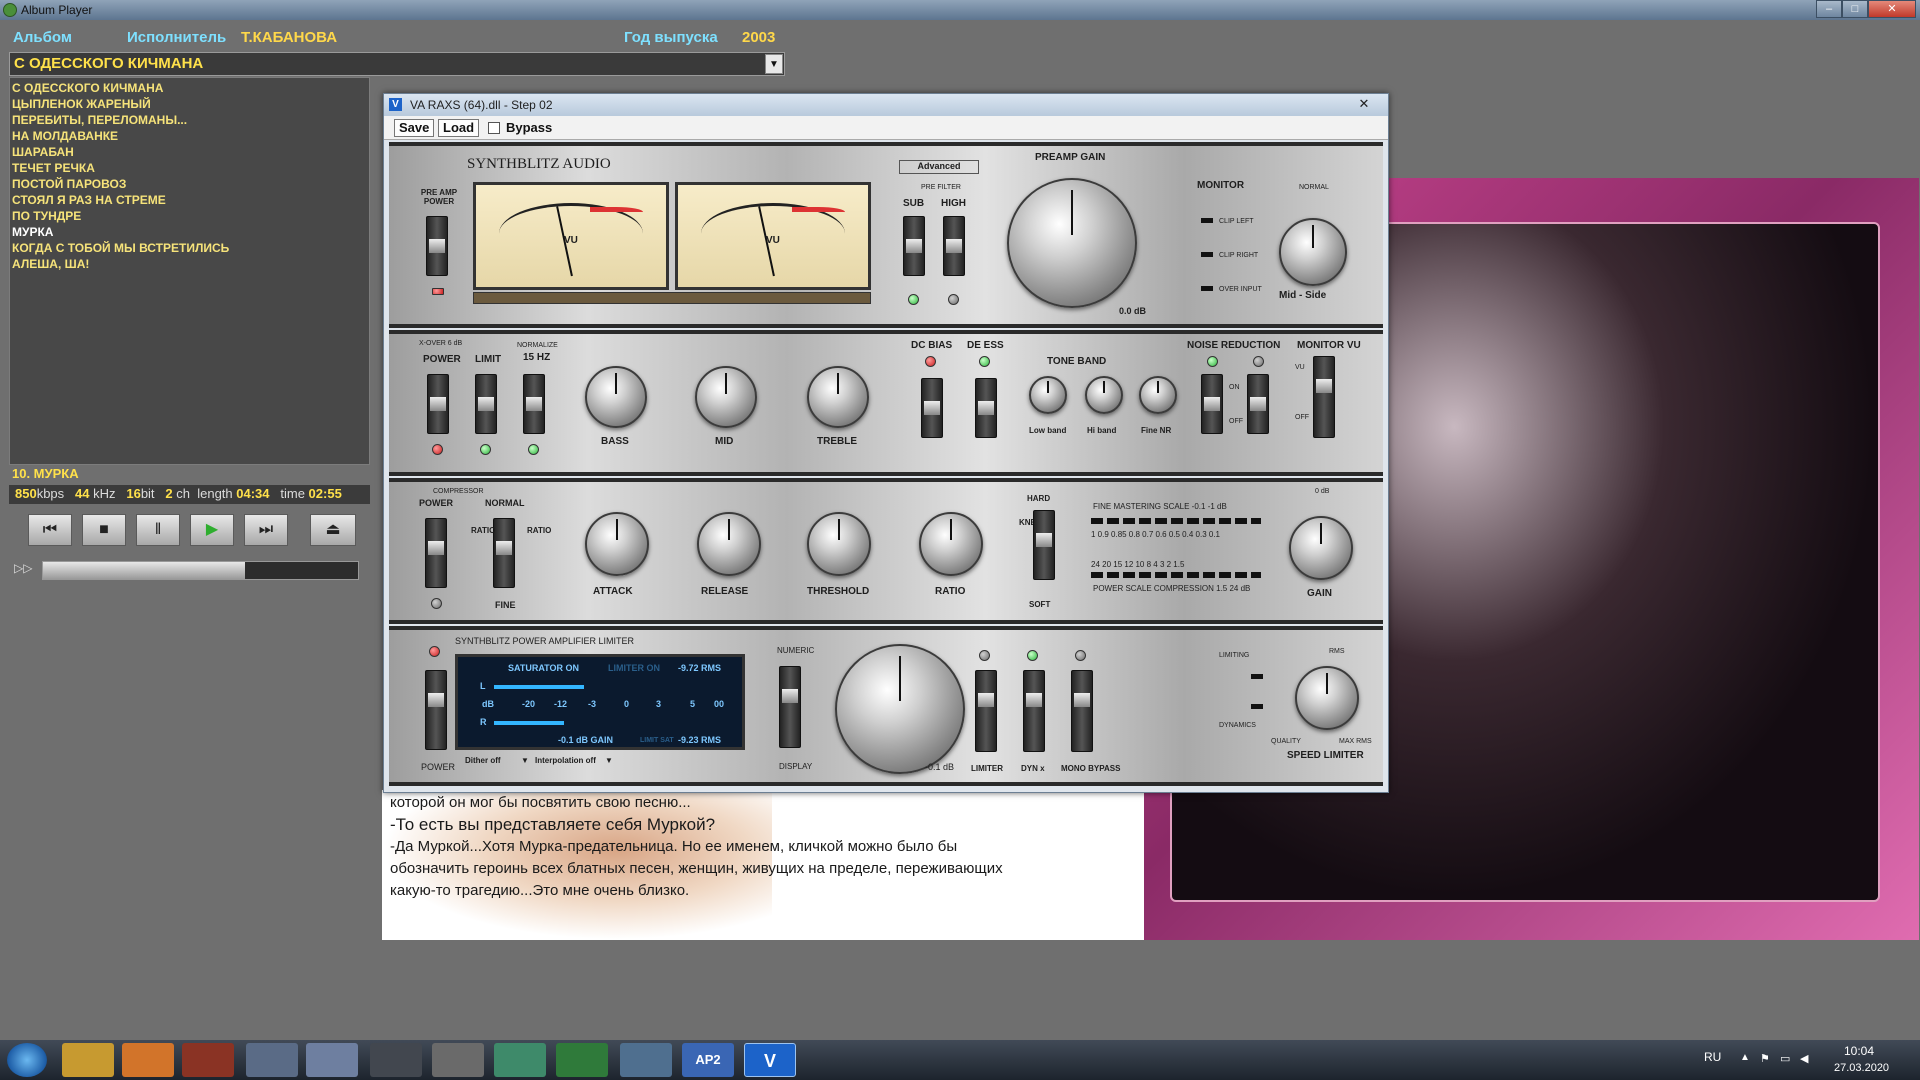 The width and height of the screenshot is (1920, 1080). I want to click on computer-icon, so click(272, 1060).